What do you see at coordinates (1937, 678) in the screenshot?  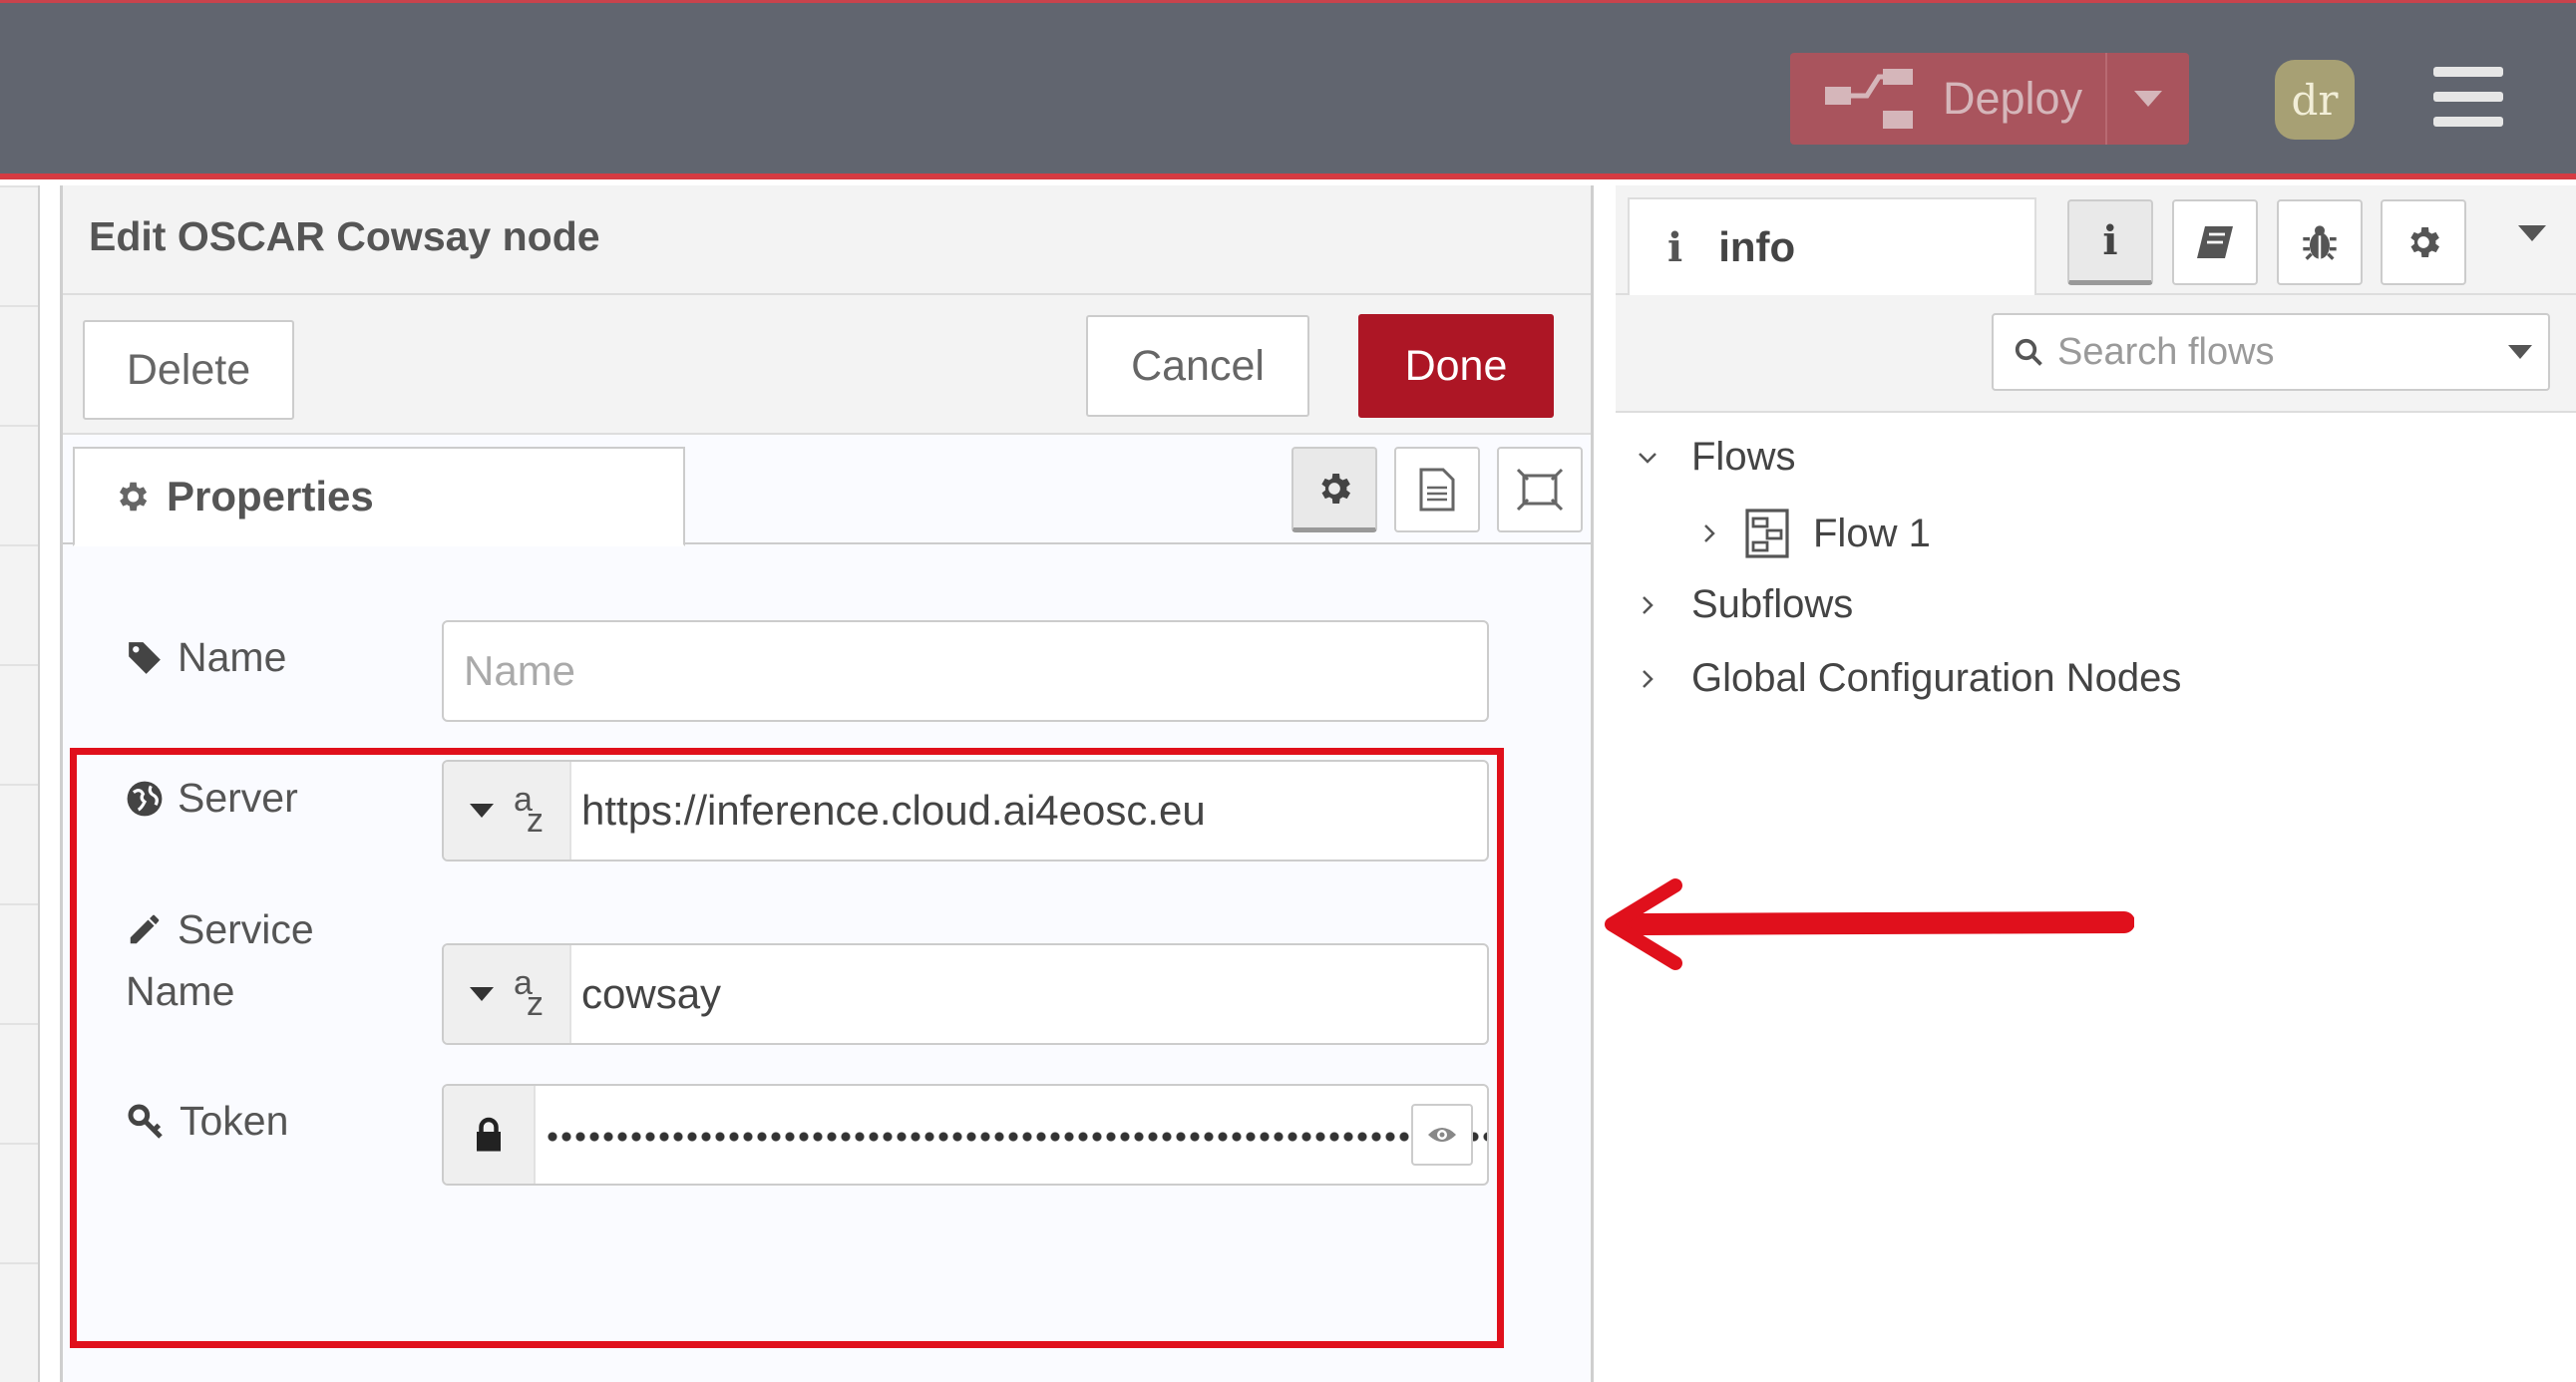 I see `tree-label-global-config: Global Configuration Nodes` at bounding box center [1937, 678].